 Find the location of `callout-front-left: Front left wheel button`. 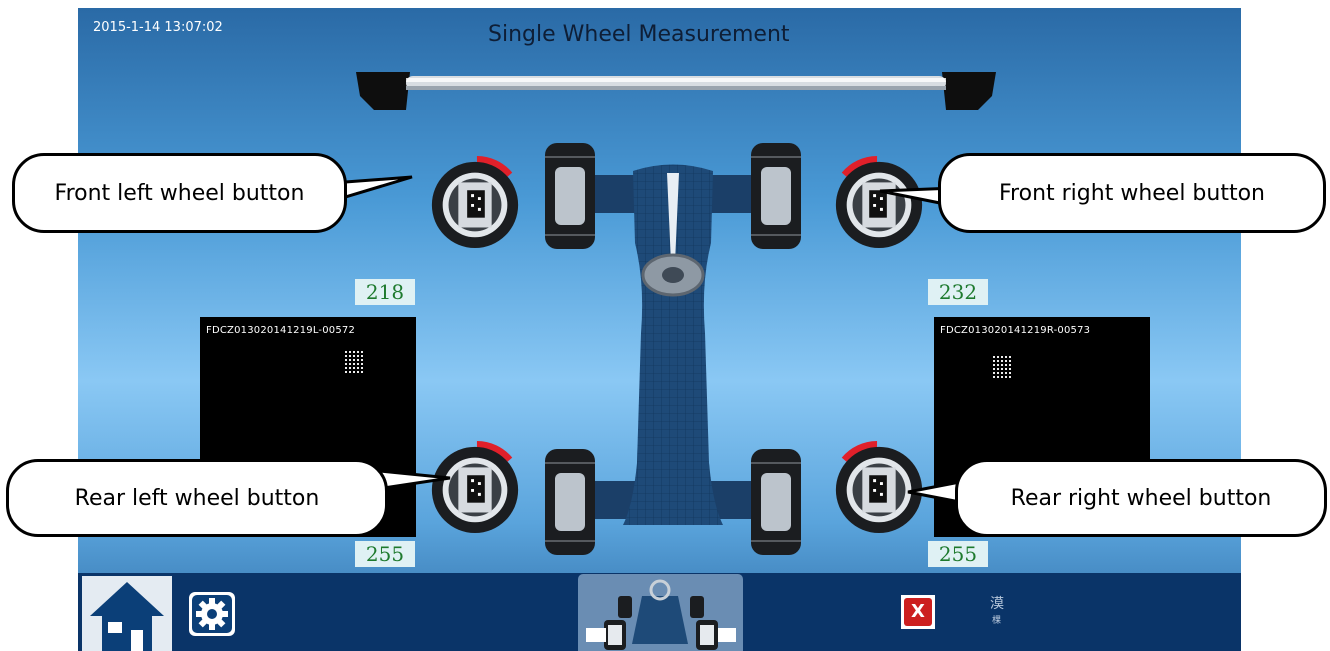

callout-front-left: Front left wheel button is located at coordinates (179, 193).